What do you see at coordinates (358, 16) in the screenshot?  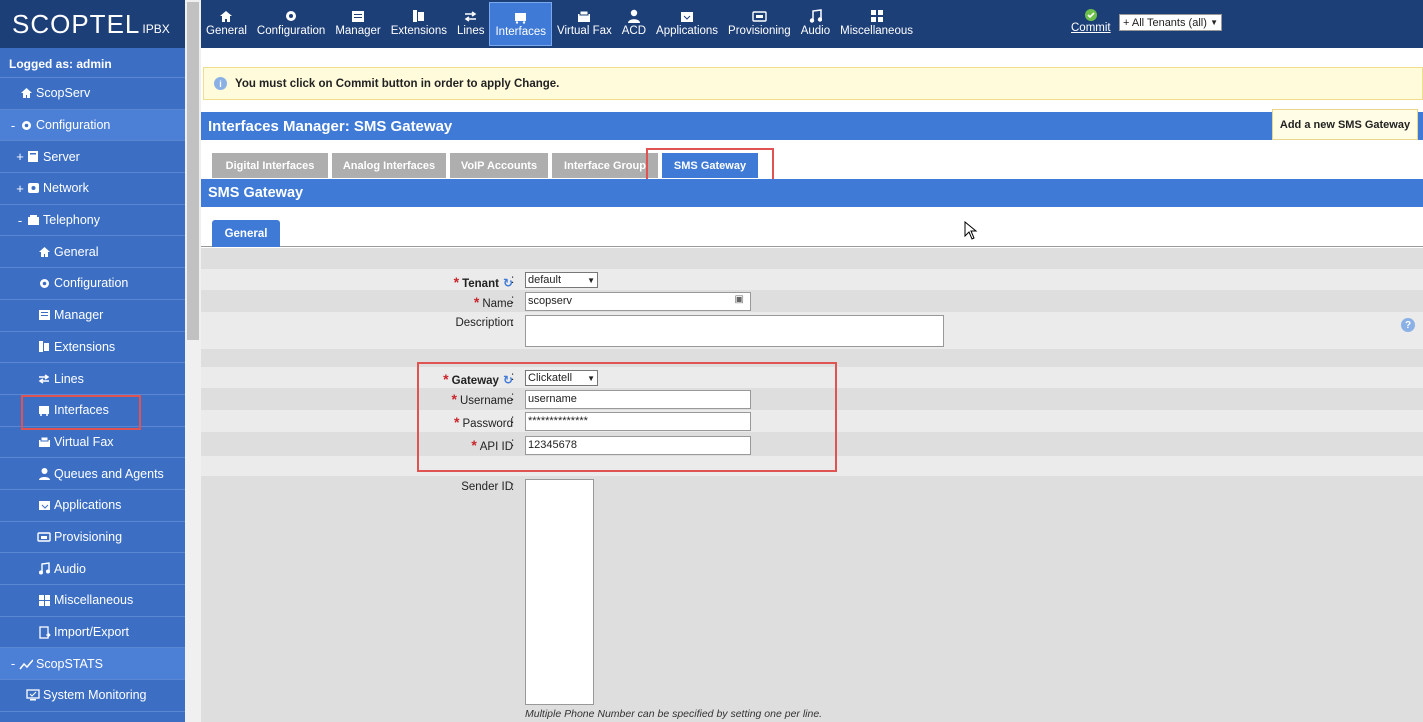 I see `manager-icon` at bounding box center [358, 16].